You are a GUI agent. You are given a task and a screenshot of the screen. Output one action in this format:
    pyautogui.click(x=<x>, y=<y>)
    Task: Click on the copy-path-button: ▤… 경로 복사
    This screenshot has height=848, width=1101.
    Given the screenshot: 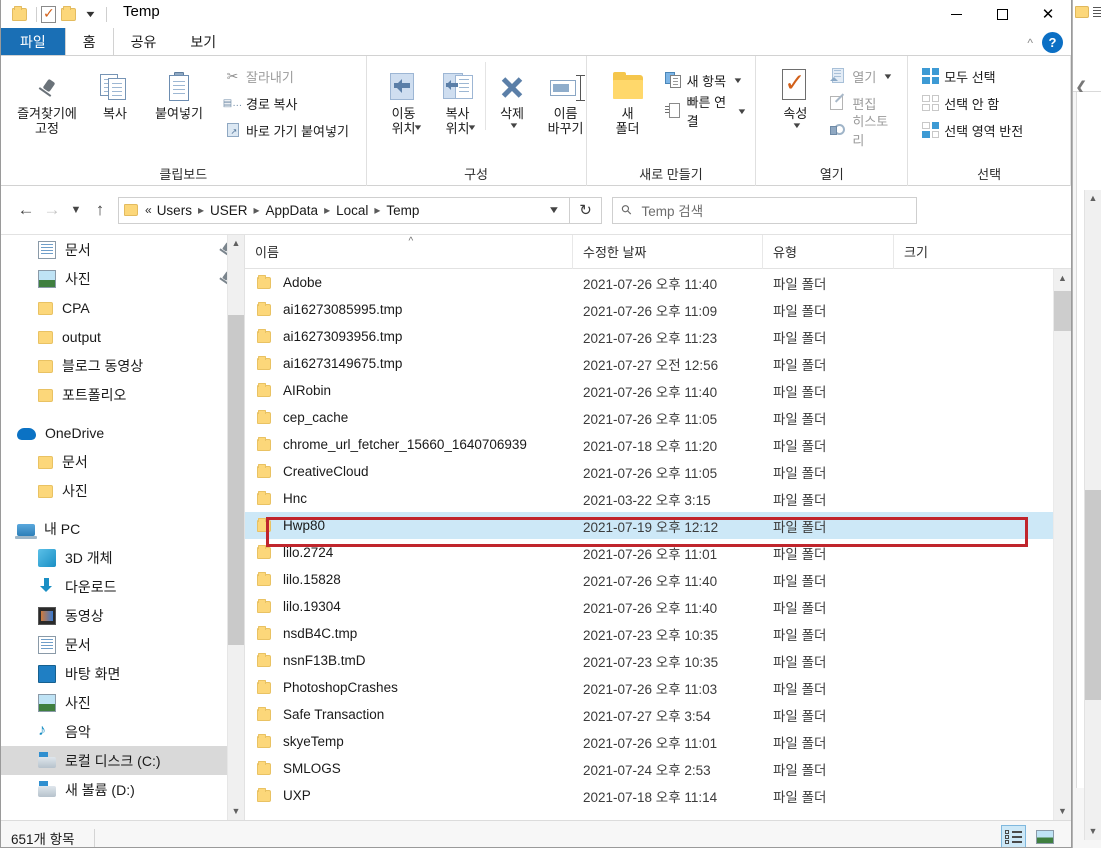 What is the action you would take?
    pyautogui.click(x=286, y=103)
    